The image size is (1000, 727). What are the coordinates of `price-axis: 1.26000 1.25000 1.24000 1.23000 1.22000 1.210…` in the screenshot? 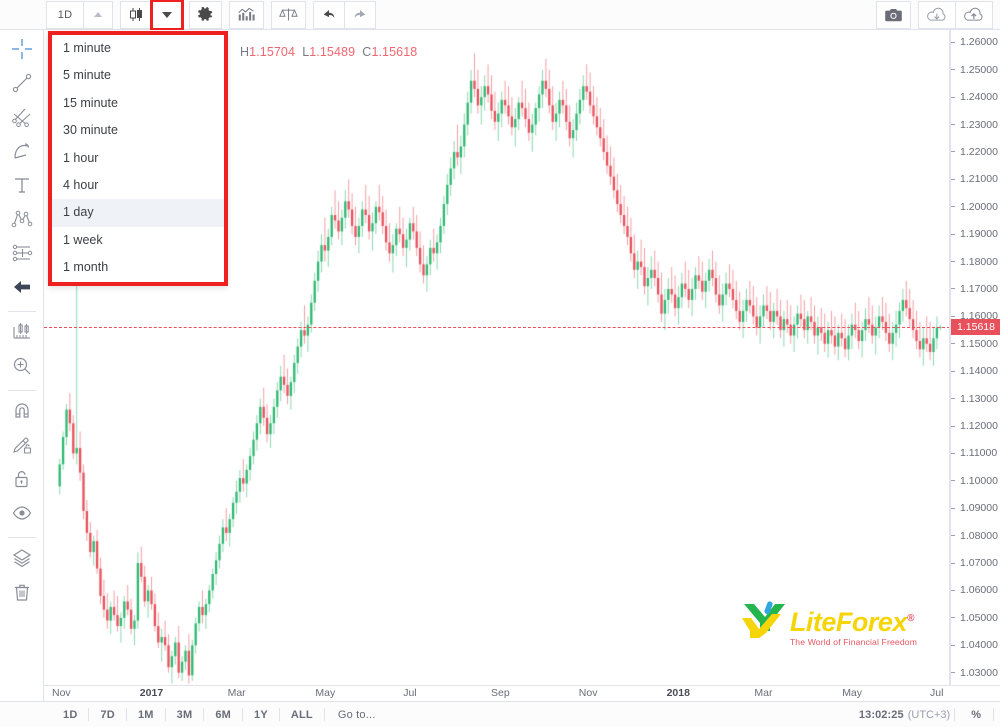 It's located at (975, 357).